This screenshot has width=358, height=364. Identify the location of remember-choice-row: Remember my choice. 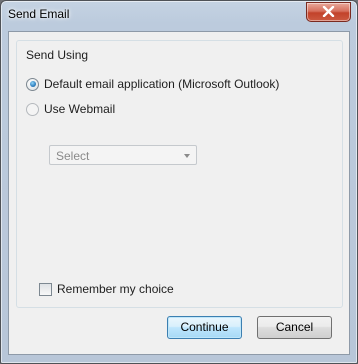
(106, 289).